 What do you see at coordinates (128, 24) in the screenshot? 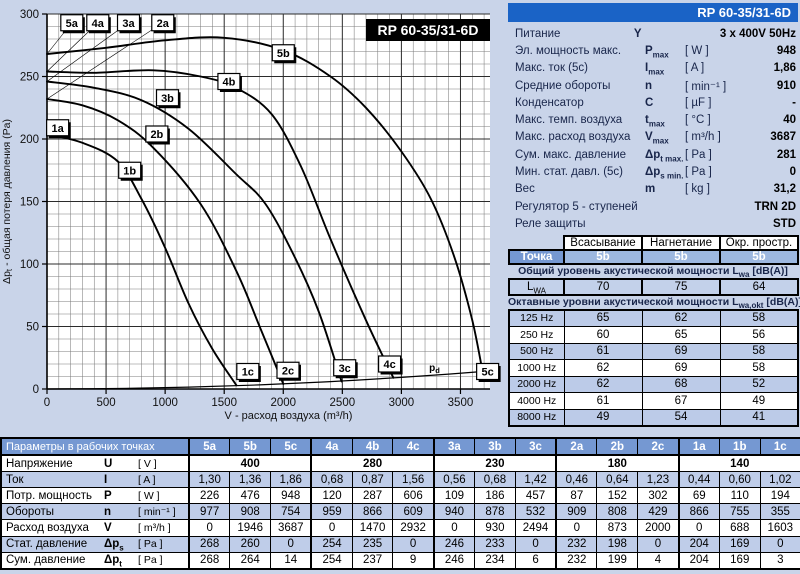
I see `point-label-3a: 3a` at bounding box center [128, 24].